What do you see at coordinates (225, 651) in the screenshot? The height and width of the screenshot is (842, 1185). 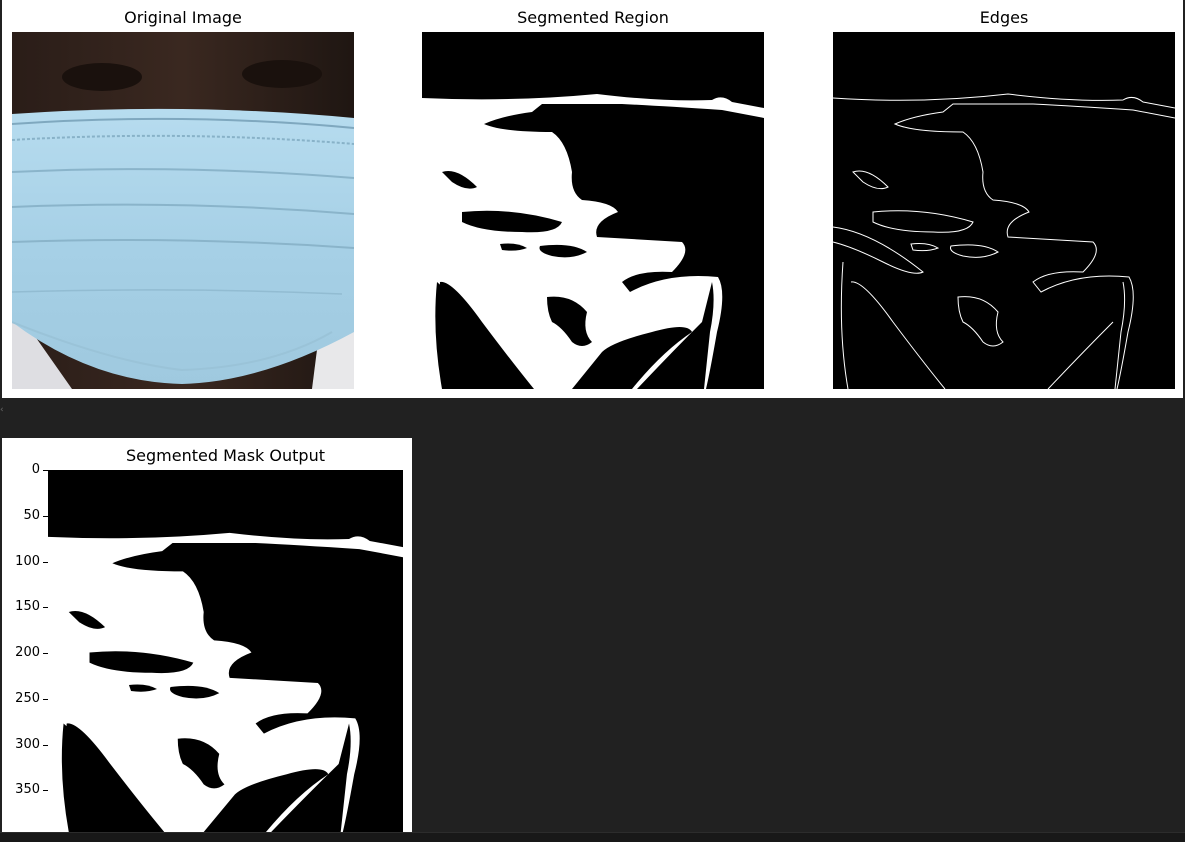 I see `segmented-mask-image` at bounding box center [225, 651].